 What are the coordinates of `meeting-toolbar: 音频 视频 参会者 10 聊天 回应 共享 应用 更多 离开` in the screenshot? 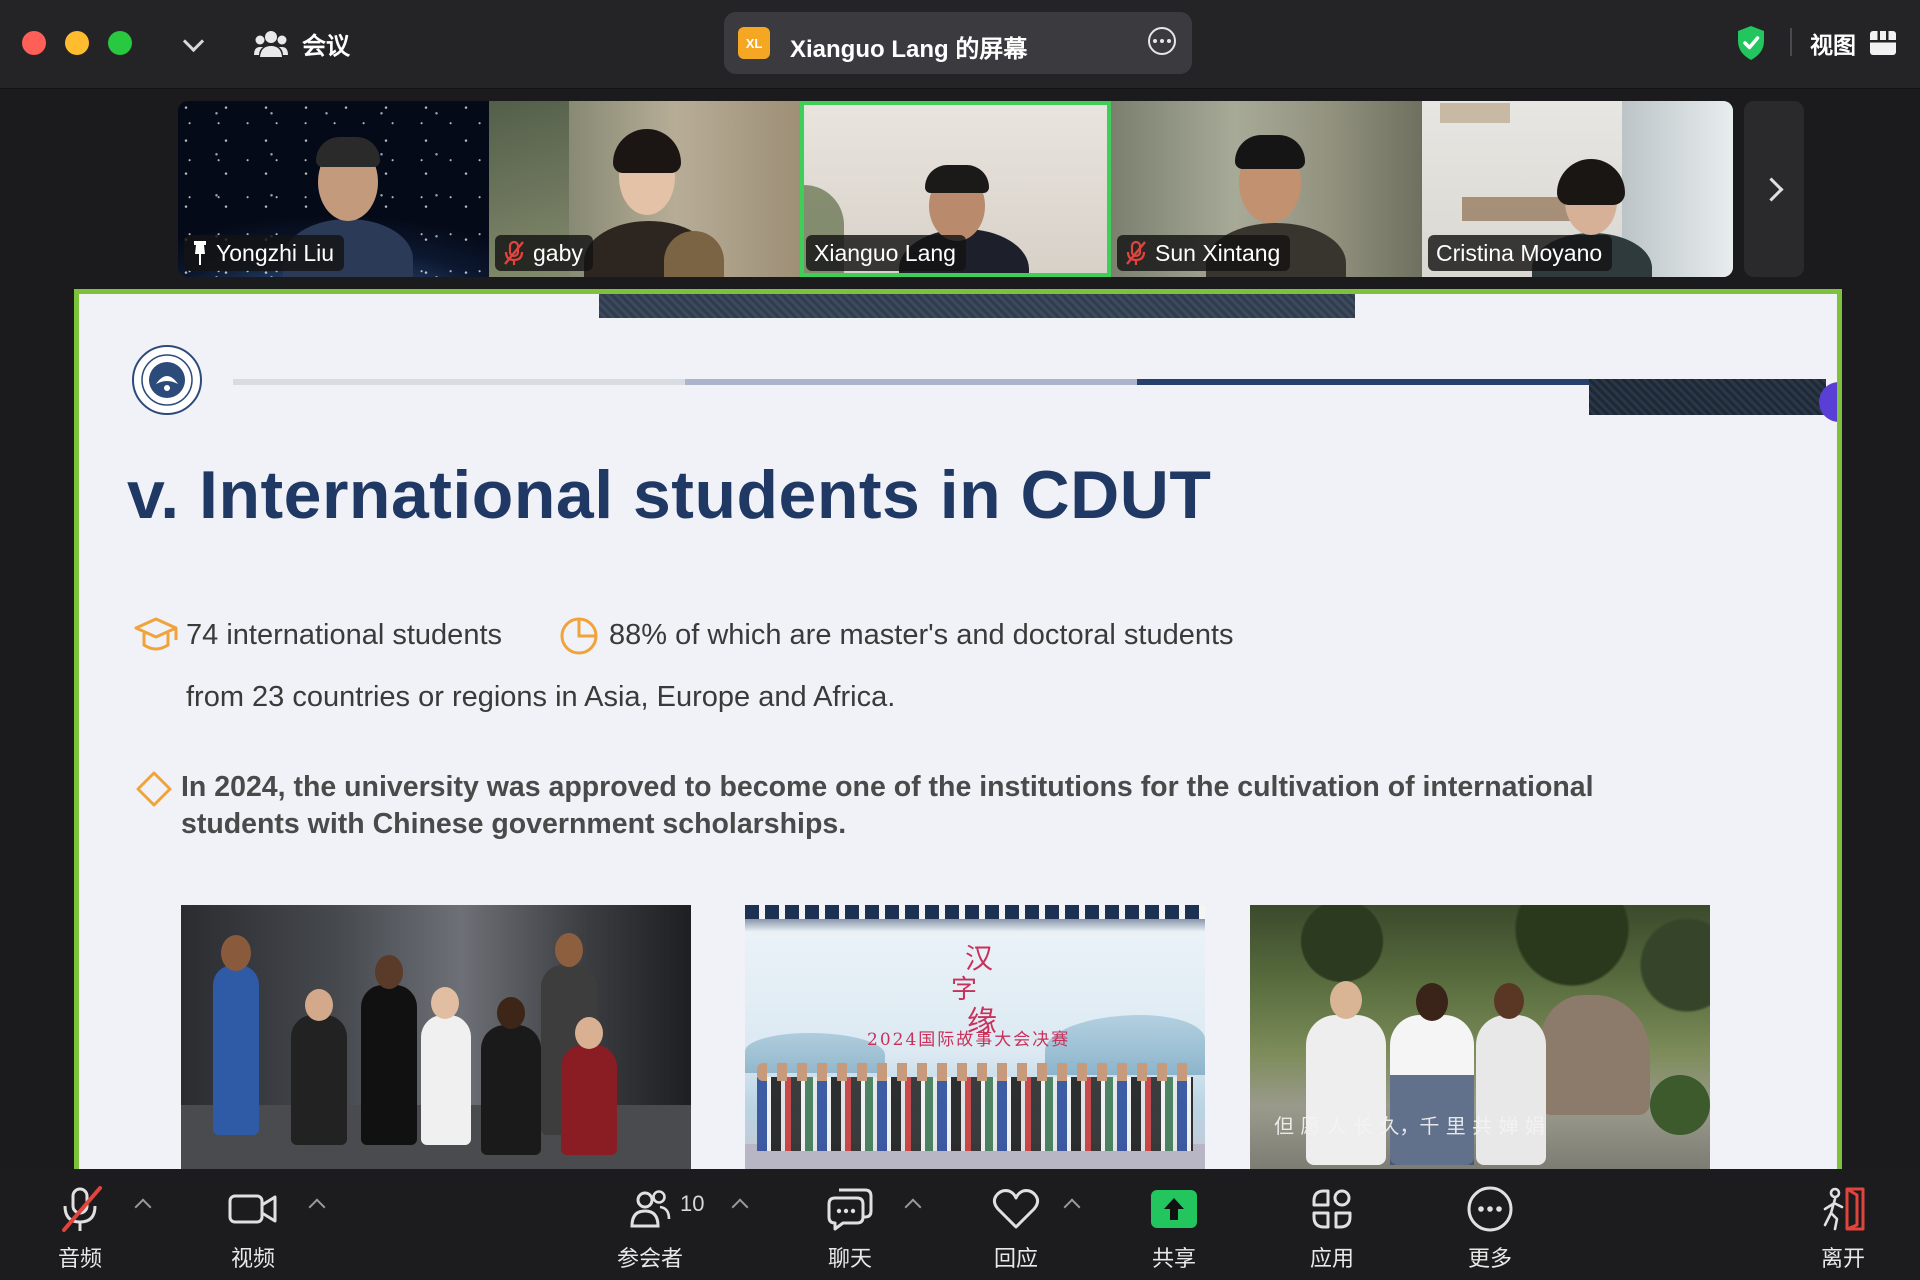 It's located at (960, 1224).